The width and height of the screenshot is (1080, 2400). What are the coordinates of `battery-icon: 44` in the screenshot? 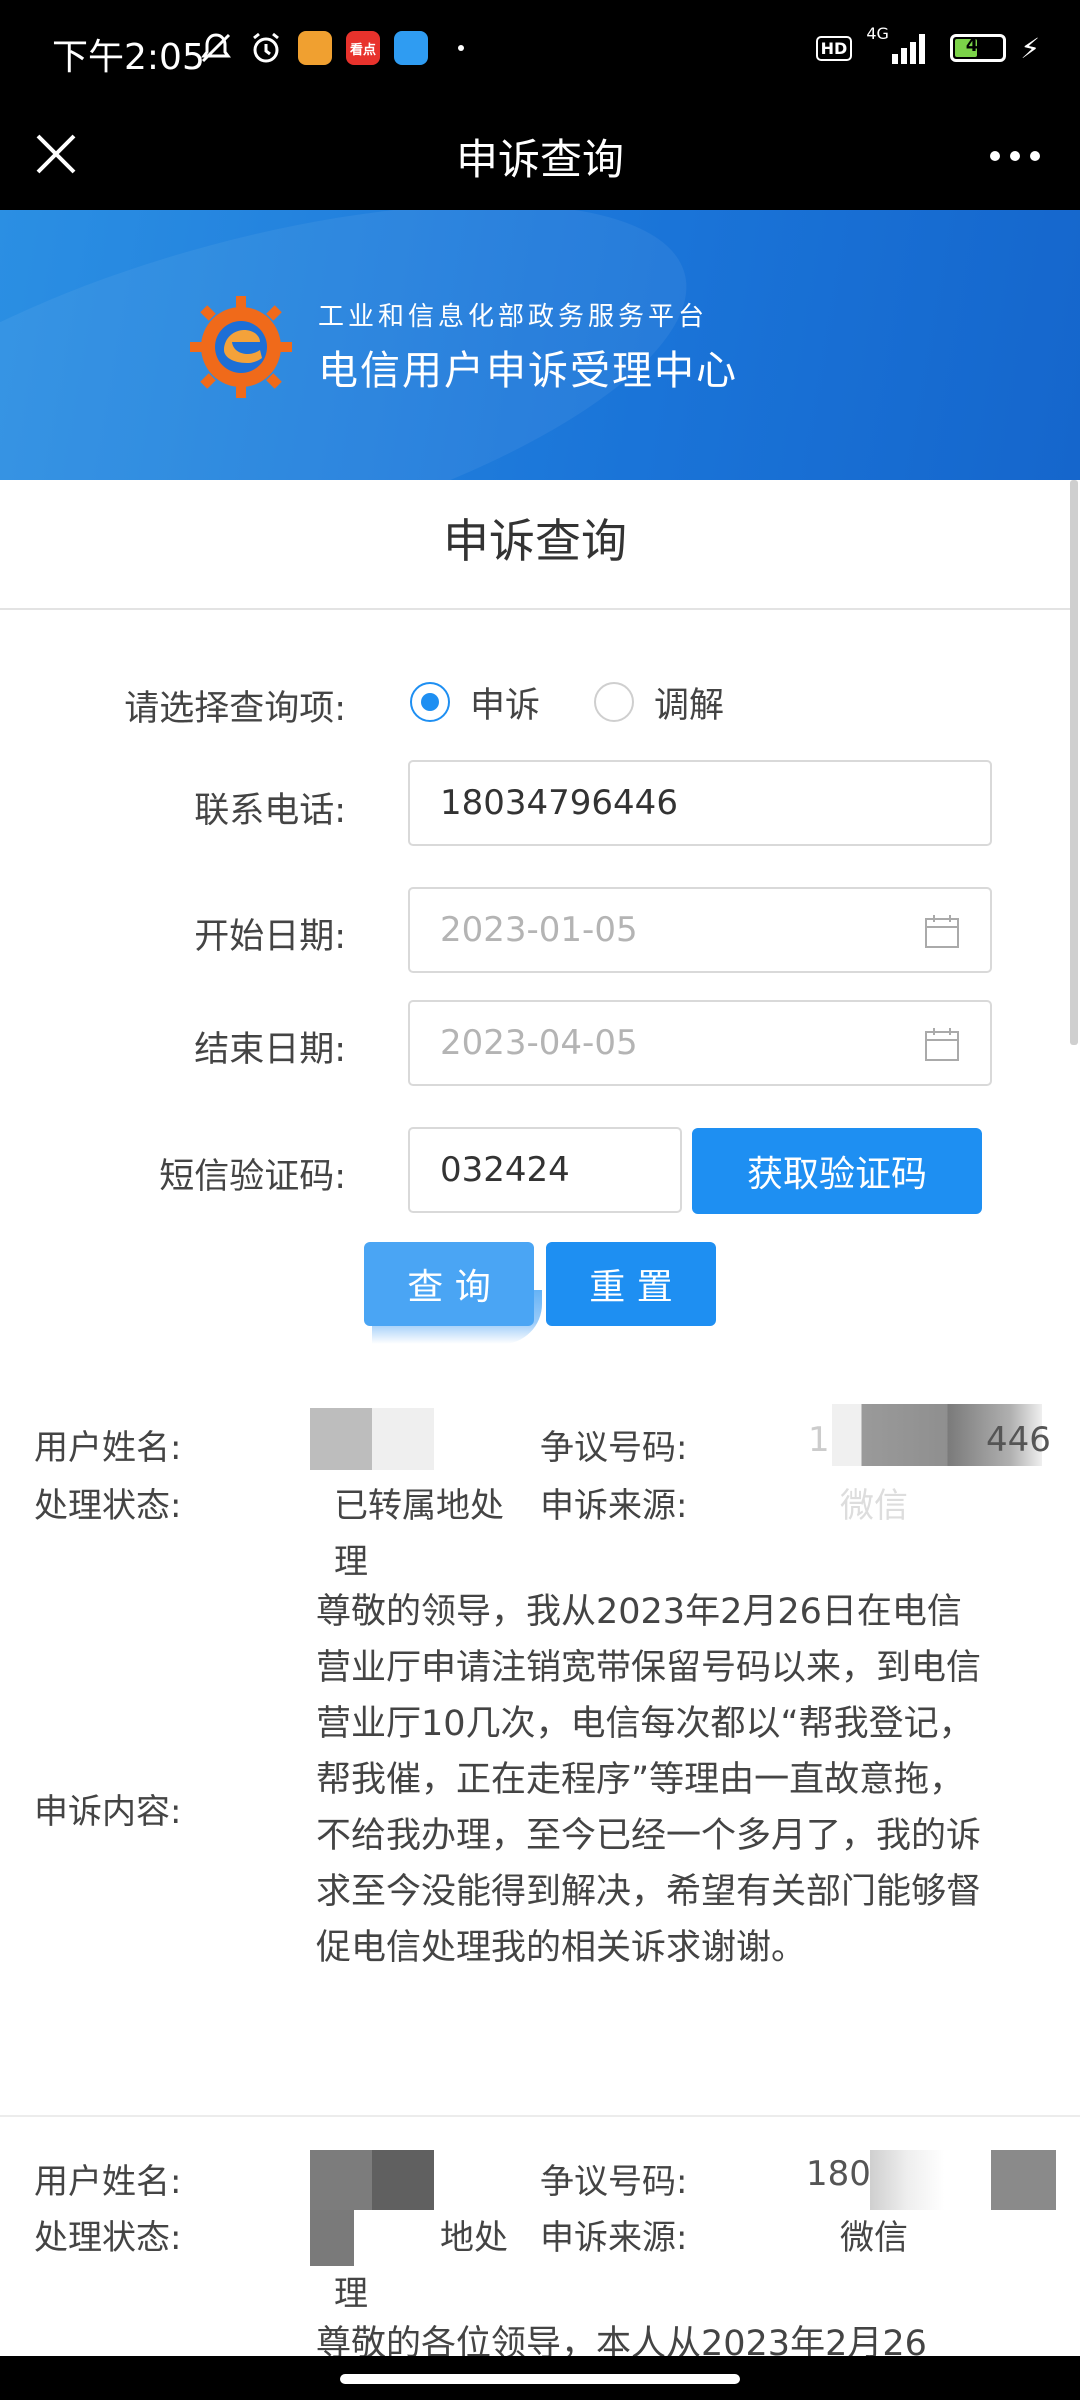 It's located at (978, 48).